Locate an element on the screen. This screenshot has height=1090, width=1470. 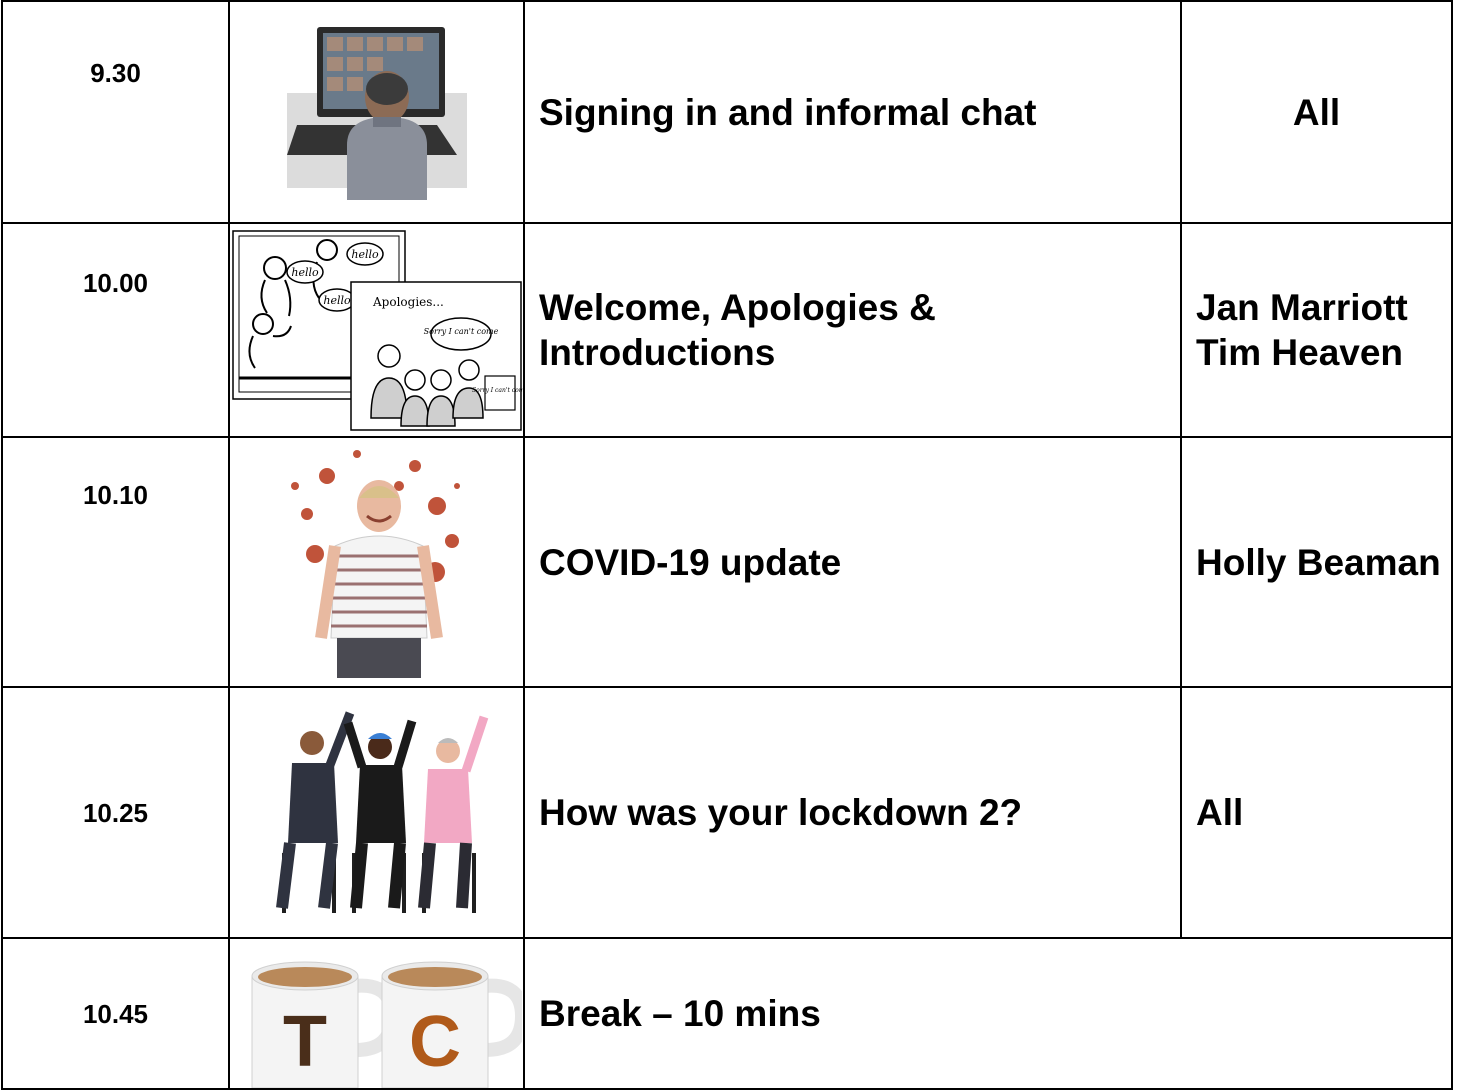
activity-label: How was your lockdown 2? is located at coordinates (781, 812).